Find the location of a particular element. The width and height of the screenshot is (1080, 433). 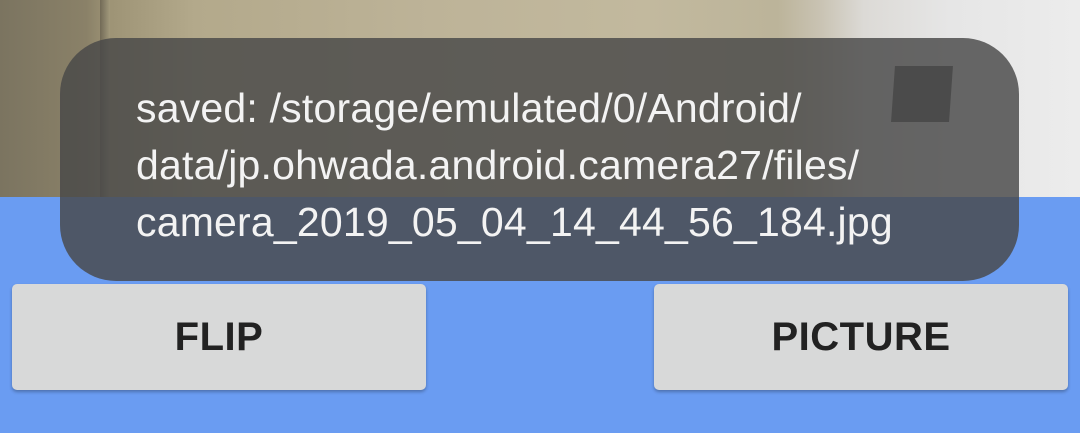

flip-button: FLIP is located at coordinates (219, 337).